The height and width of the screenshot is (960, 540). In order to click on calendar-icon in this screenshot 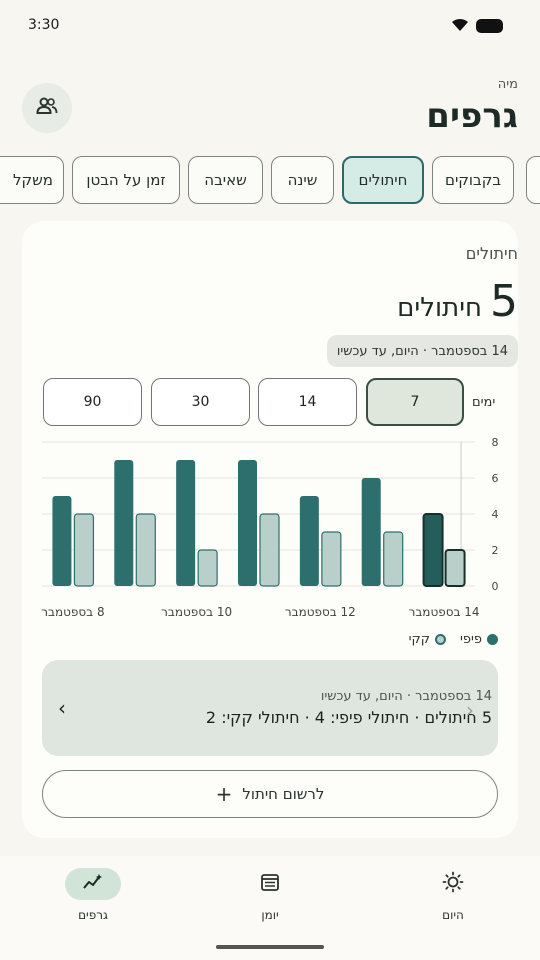, I will do `click(270, 884)`.